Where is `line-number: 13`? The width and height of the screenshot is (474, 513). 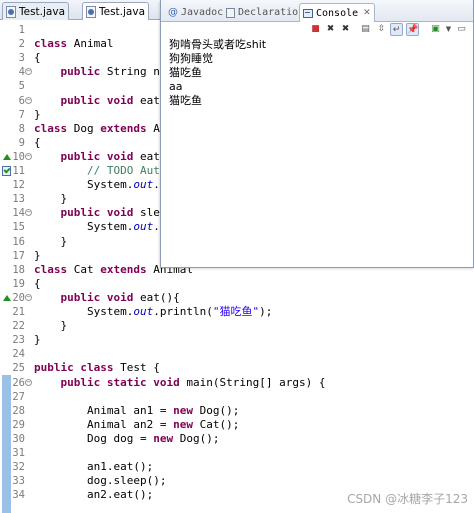
line-number: 13 is located at coordinates (18, 199).